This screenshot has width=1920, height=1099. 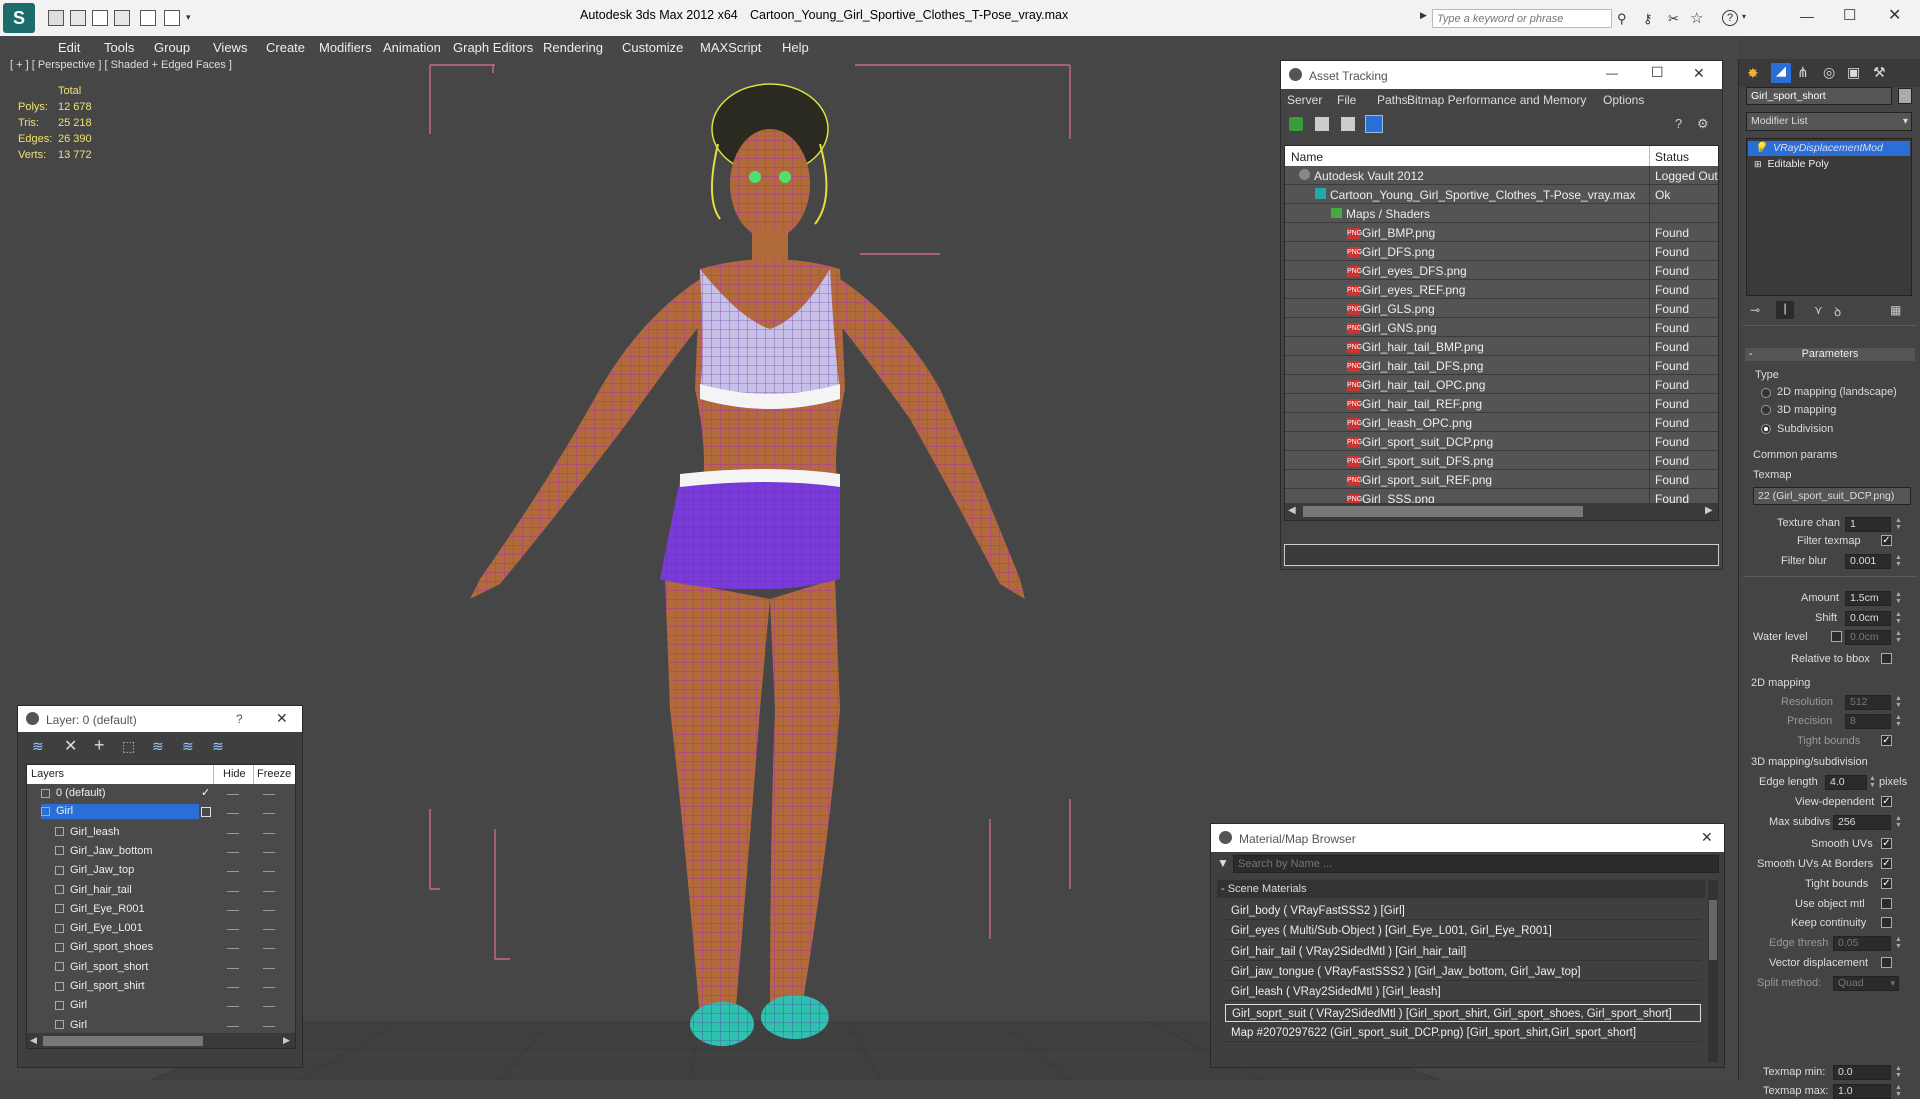 I want to click on stack-item-vraydisplacement: 💡 VRayDisplacementMod, so click(x=1829, y=148).